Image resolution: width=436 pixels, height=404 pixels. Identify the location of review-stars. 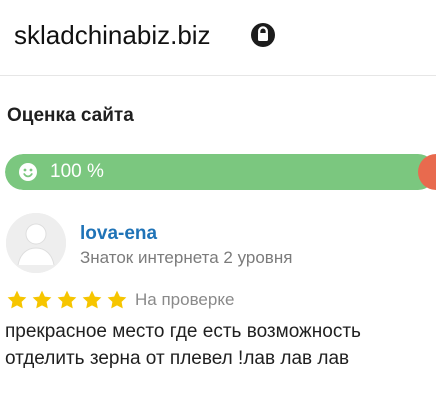
(67, 300).